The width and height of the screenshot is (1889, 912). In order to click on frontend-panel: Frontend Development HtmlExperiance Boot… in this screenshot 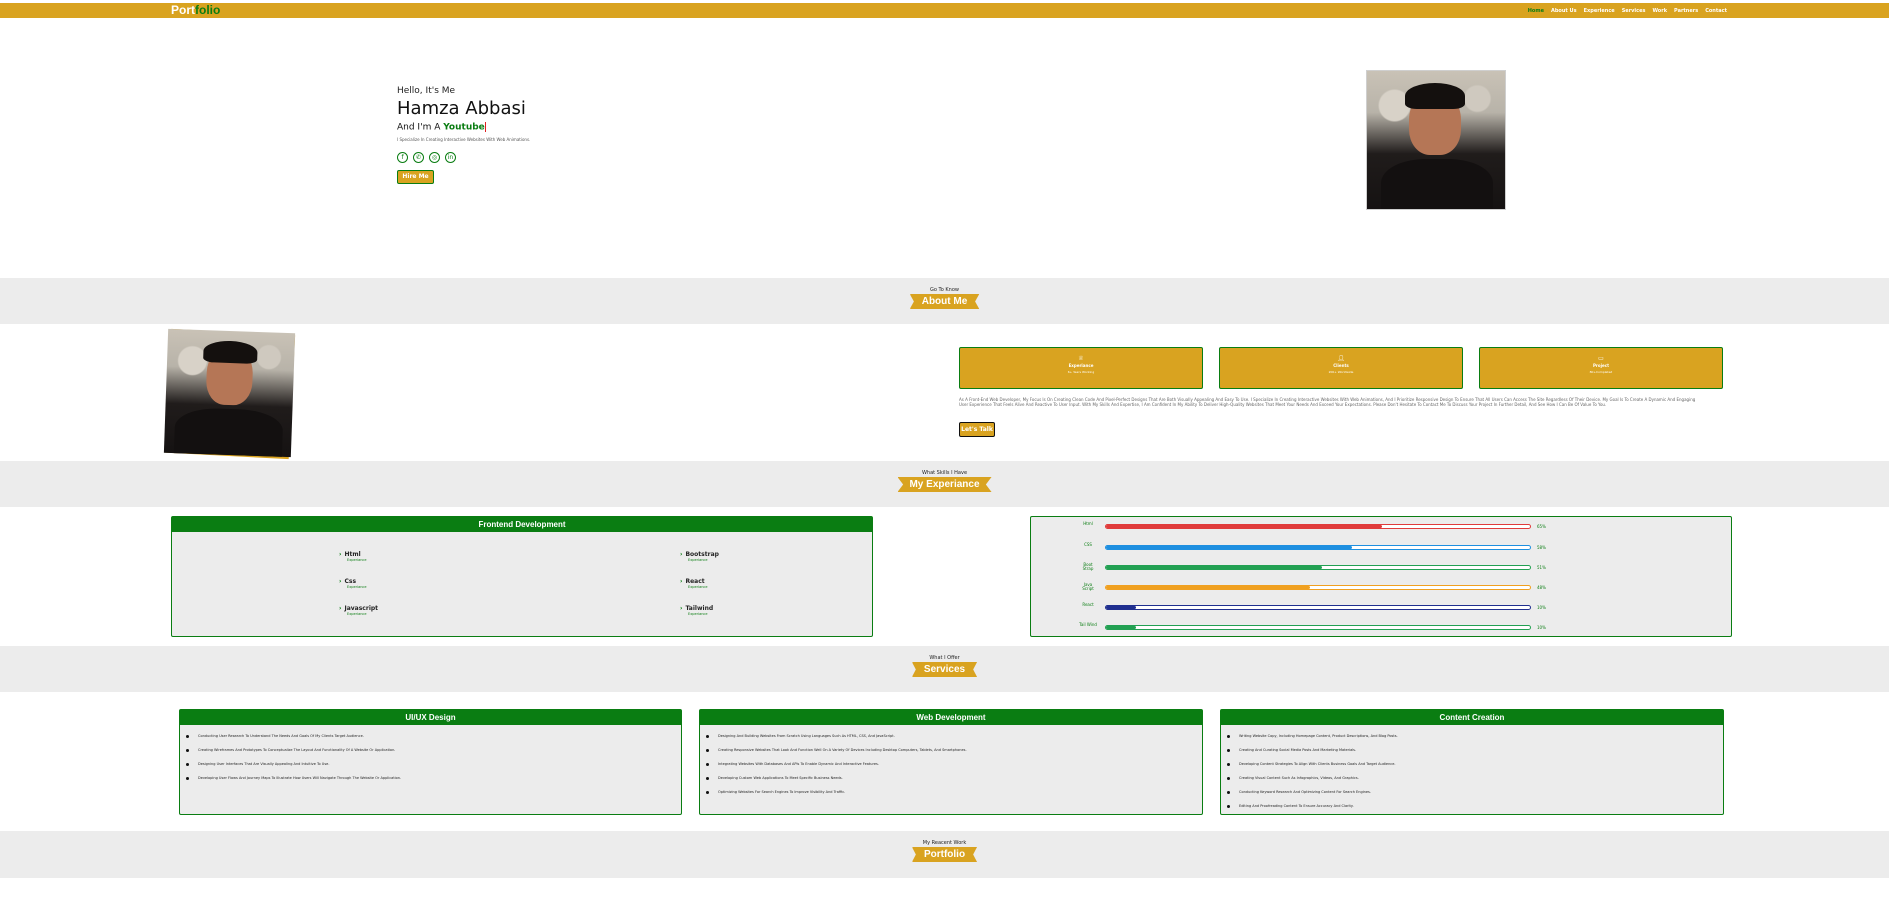, I will do `click(522, 576)`.